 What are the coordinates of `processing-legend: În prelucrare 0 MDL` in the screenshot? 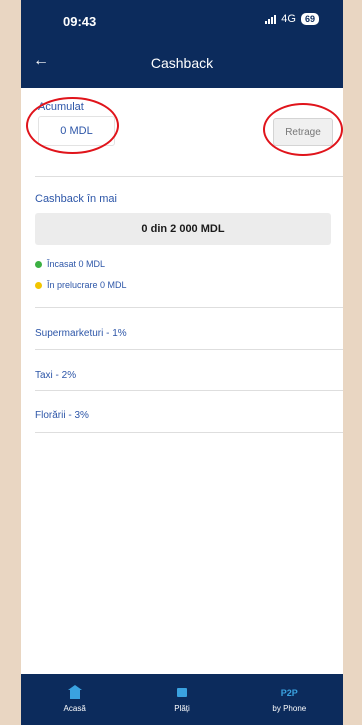 It's located at (81, 285).